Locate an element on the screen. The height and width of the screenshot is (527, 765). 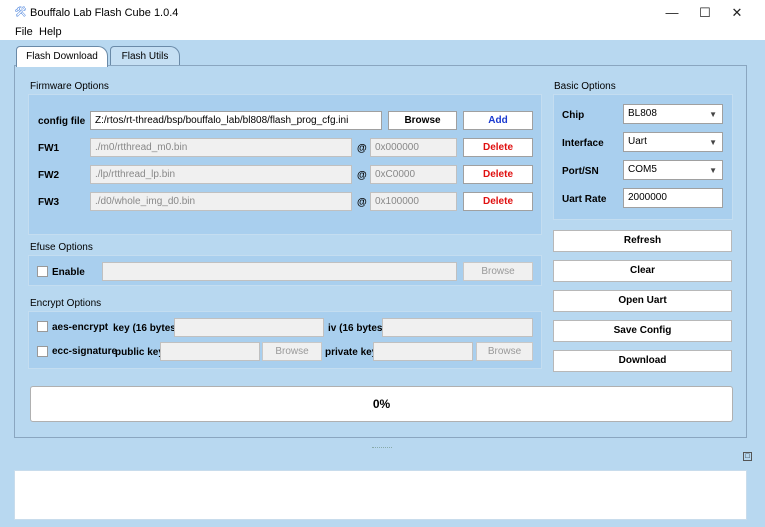
fw1-path-input: ./m0/rtthread_m0.bin is located at coordinates (221, 147).